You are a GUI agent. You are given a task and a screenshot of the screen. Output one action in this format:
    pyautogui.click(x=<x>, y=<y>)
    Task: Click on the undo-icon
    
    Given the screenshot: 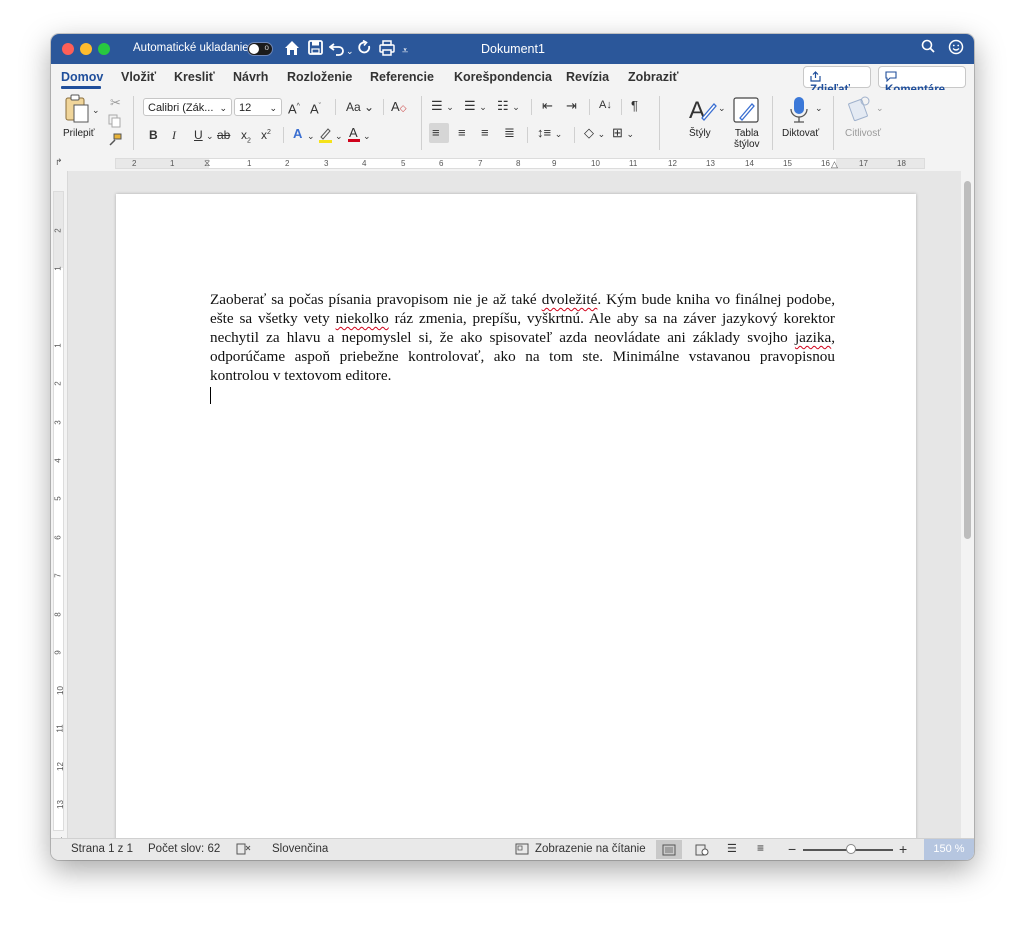 What is the action you would take?
    pyautogui.click(x=336, y=50)
    